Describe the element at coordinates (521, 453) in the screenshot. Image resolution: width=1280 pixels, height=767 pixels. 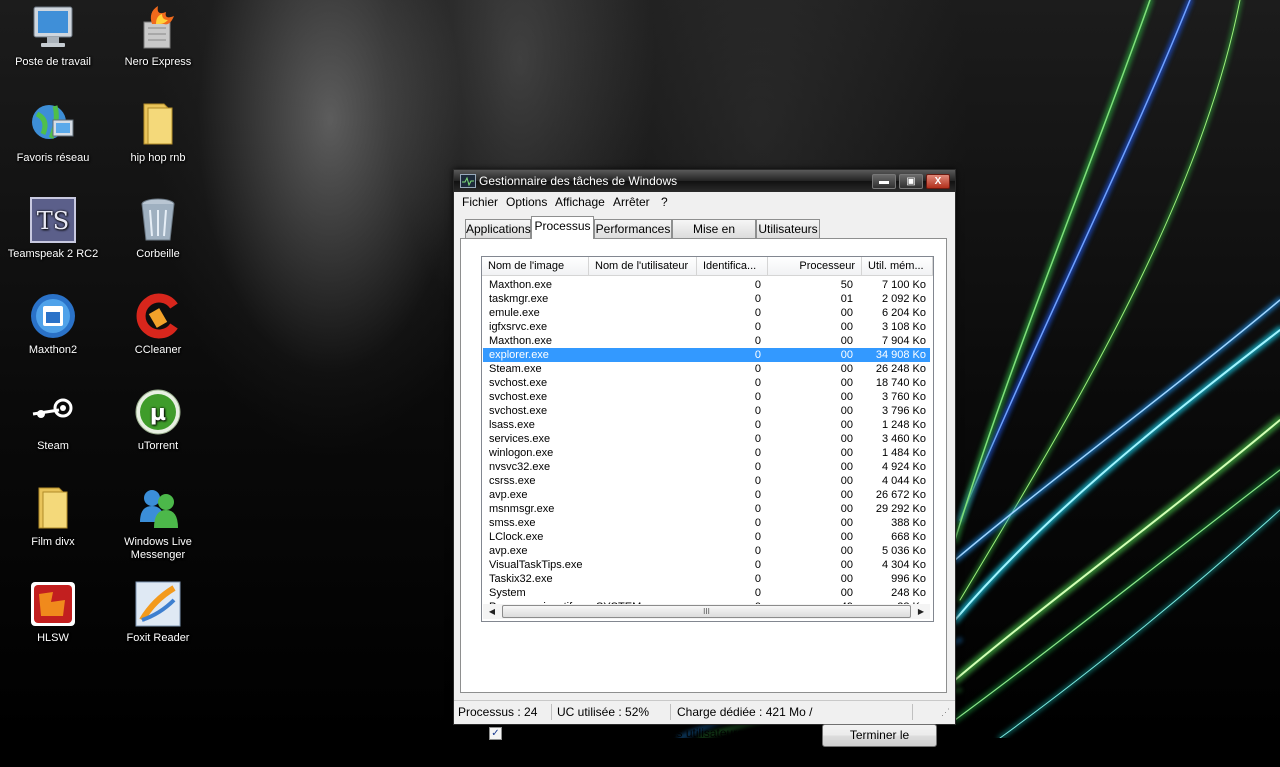
I see `process-name: winlogon.exe` at that location.